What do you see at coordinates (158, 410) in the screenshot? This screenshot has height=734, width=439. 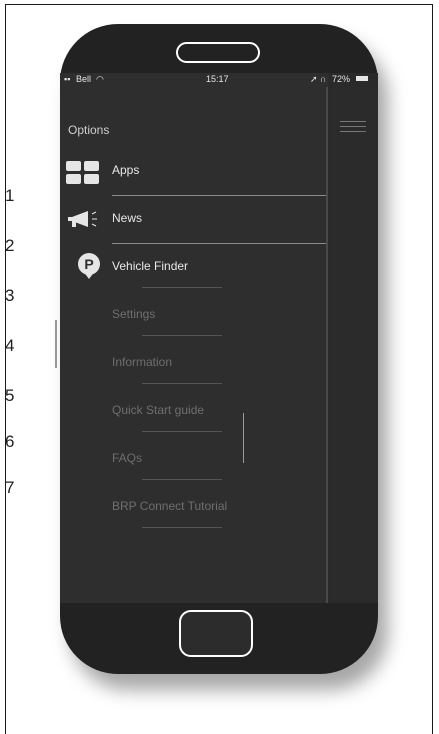 I see `menu-item-label: Quick Start guide` at bounding box center [158, 410].